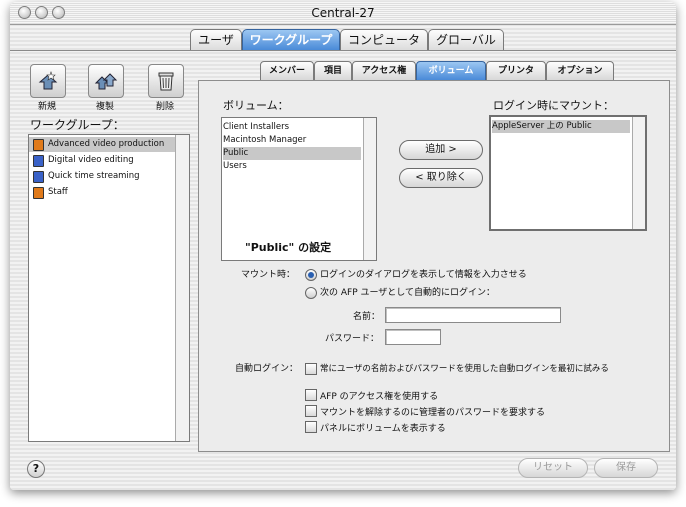 This screenshot has width=686, height=507. What do you see at coordinates (311, 427) in the screenshot?
I see `checkbox-show-in-panel` at bounding box center [311, 427].